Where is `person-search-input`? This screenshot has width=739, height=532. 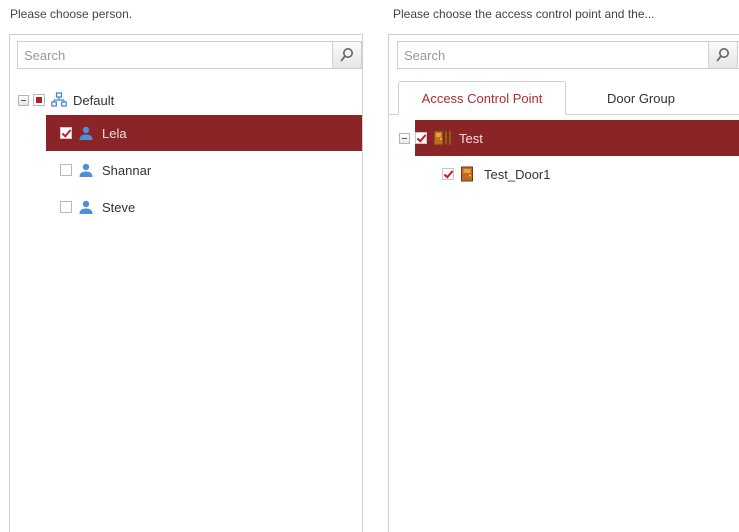 person-search-input is located at coordinates (173, 55).